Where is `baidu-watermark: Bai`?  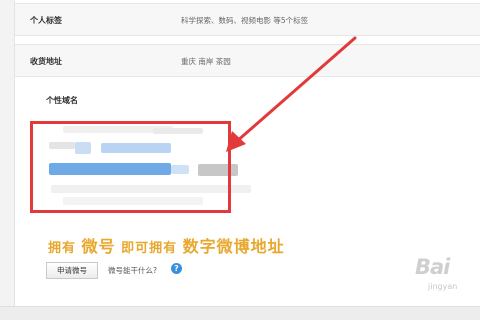 baidu-watermark: Bai is located at coordinates (432, 267).